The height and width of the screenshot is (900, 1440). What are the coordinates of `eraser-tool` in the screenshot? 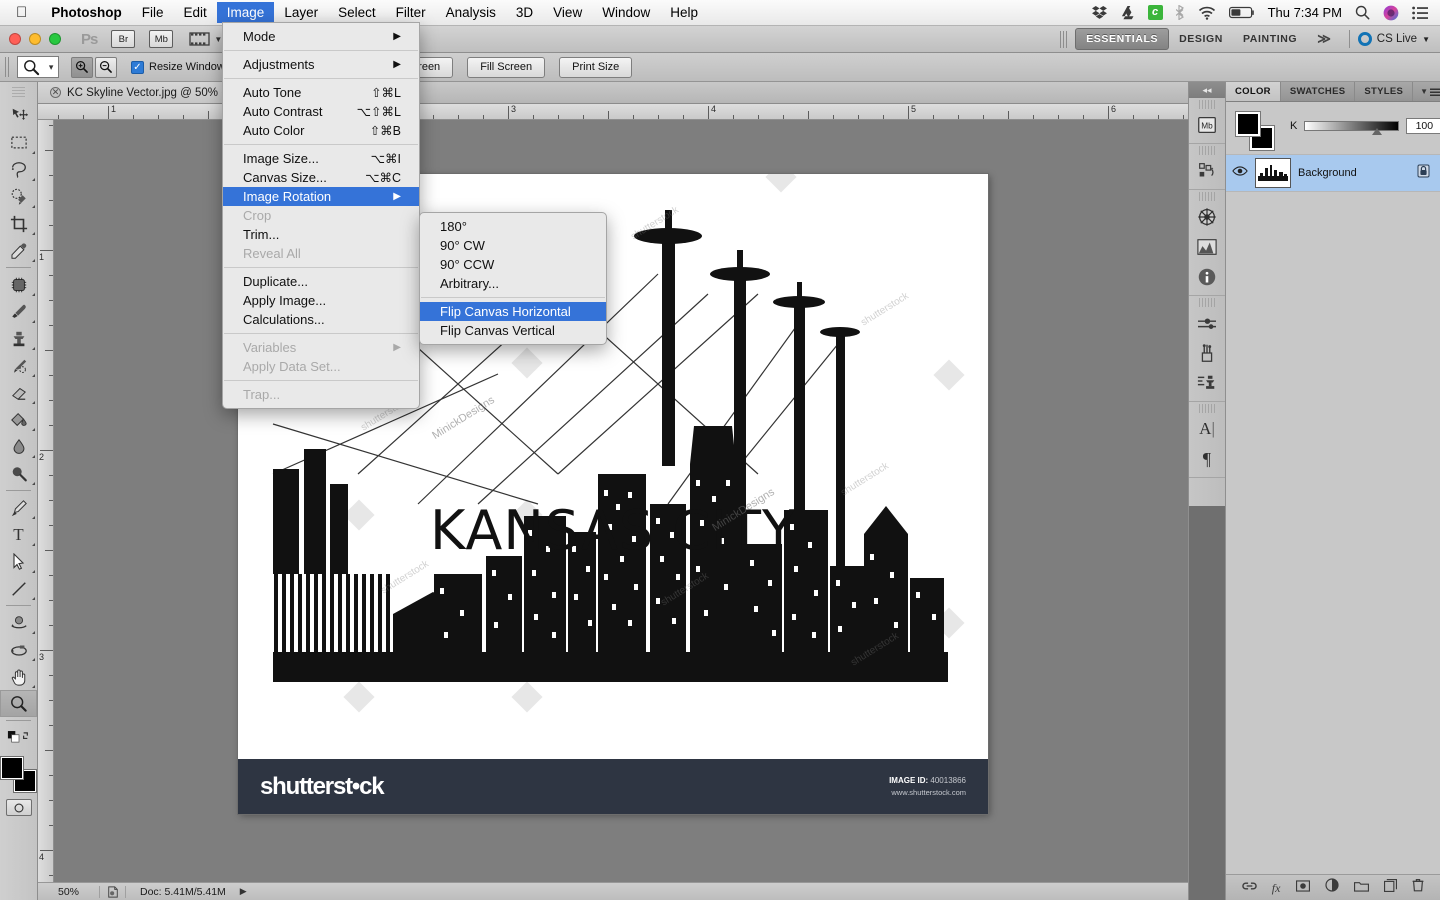 It's located at (18, 392).